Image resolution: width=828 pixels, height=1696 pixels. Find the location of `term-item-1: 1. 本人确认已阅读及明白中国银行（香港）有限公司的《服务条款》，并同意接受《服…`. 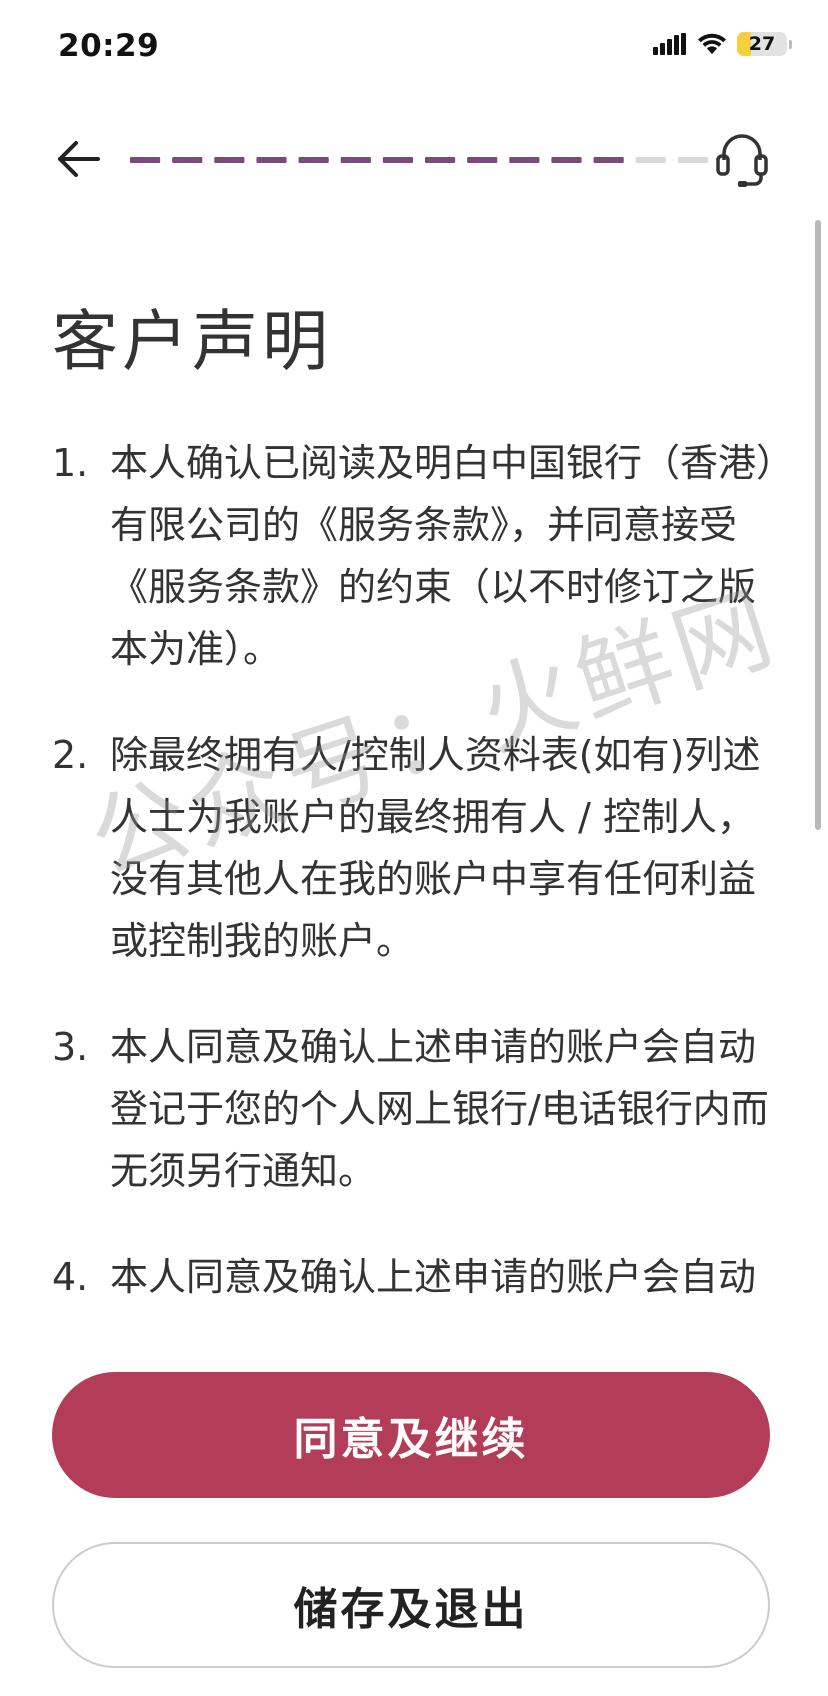

term-item-1: 1. 本人确认已阅读及明白中国银行（香港）有限公司的《服务条款》，并同意接受《服… is located at coordinates (422, 556).